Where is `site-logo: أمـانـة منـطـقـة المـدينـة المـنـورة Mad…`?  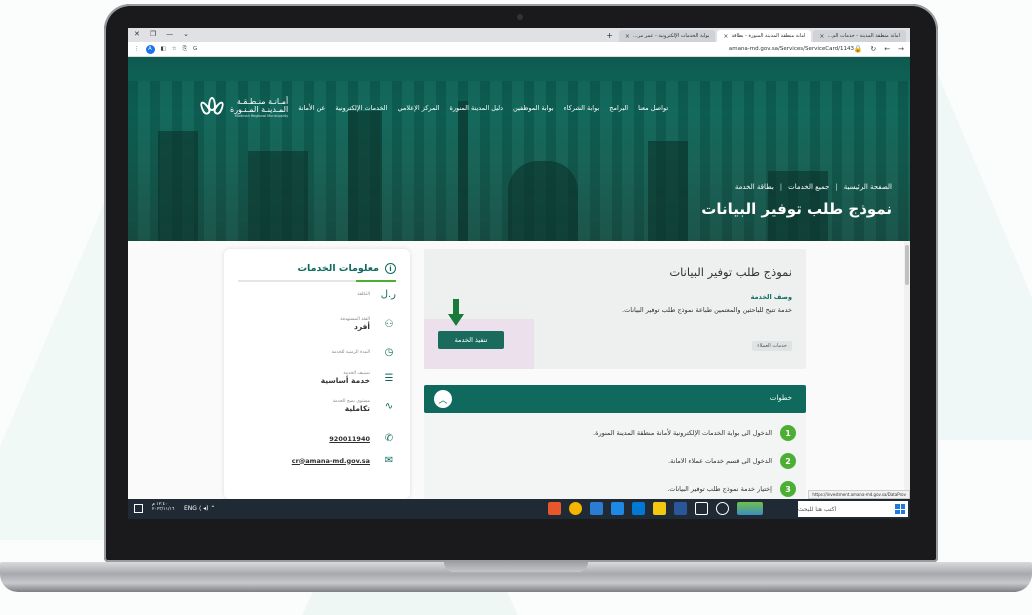
site-logo: أمـانـة منـطـقـة المـدينـة المـنـورة Mad… is located at coordinates (243, 108).